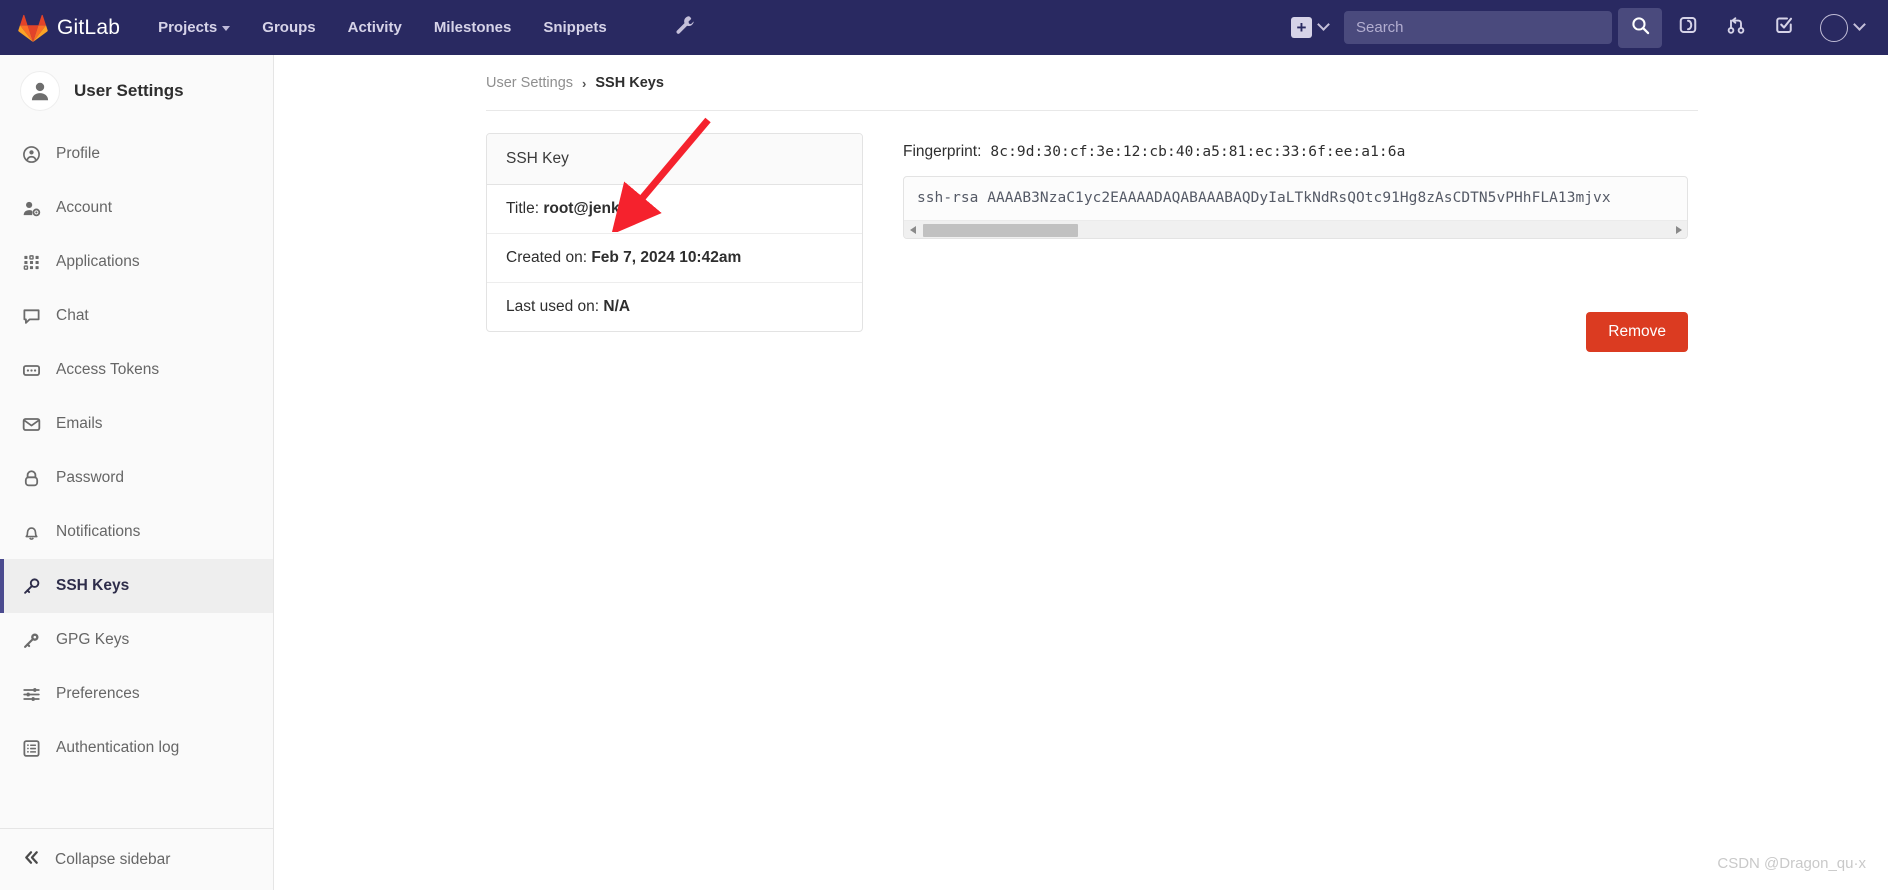 The height and width of the screenshot is (890, 1888). I want to click on sidebar-item-profile-label: Profile, so click(78, 153).